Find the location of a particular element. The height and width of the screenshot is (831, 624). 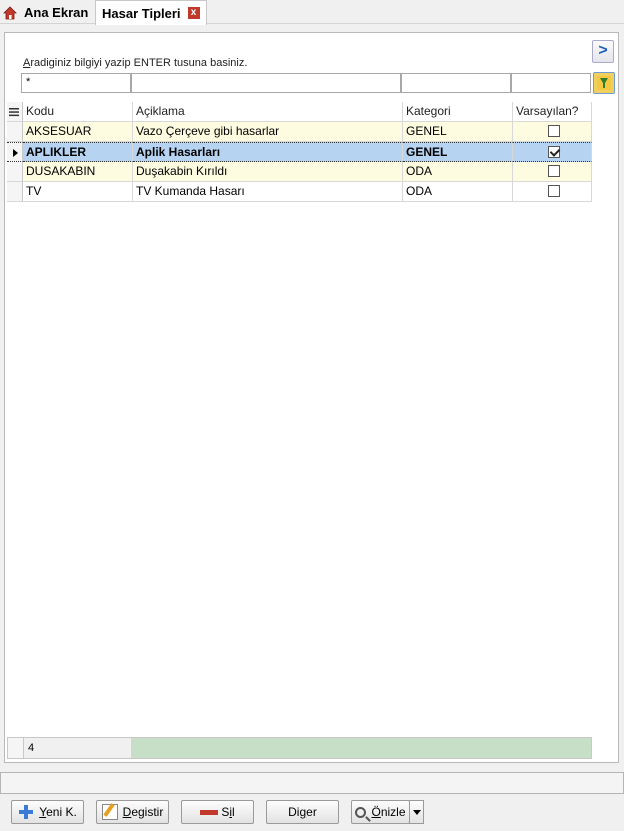

close-icon: x is located at coordinates (193, 13).